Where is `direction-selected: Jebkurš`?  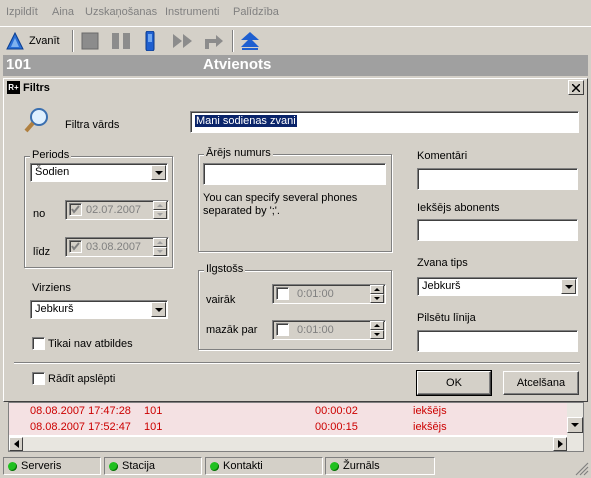 direction-selected: Jebkurš is located at coordinates (54, 309).